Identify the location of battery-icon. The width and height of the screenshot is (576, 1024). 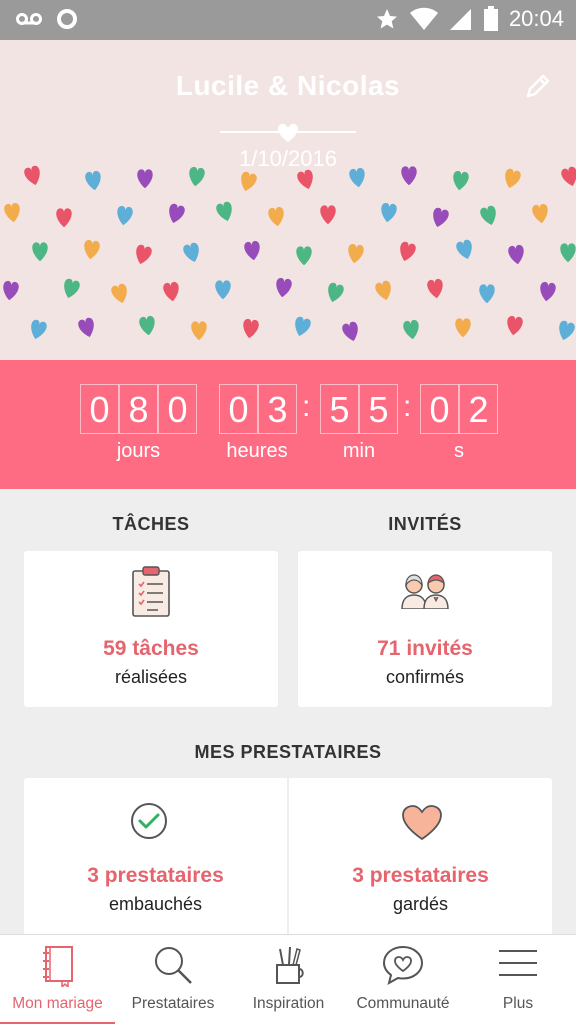
(490, 18).